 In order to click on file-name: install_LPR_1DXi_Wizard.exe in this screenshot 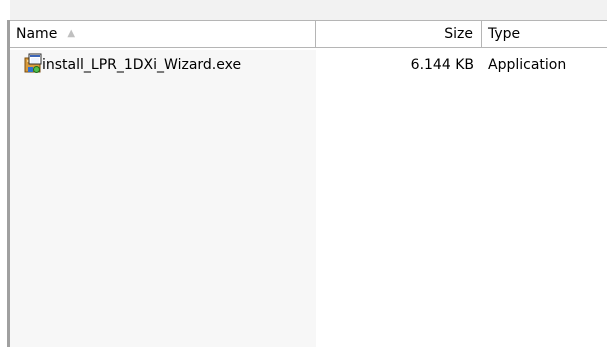, I will do `click(142, 65)`.